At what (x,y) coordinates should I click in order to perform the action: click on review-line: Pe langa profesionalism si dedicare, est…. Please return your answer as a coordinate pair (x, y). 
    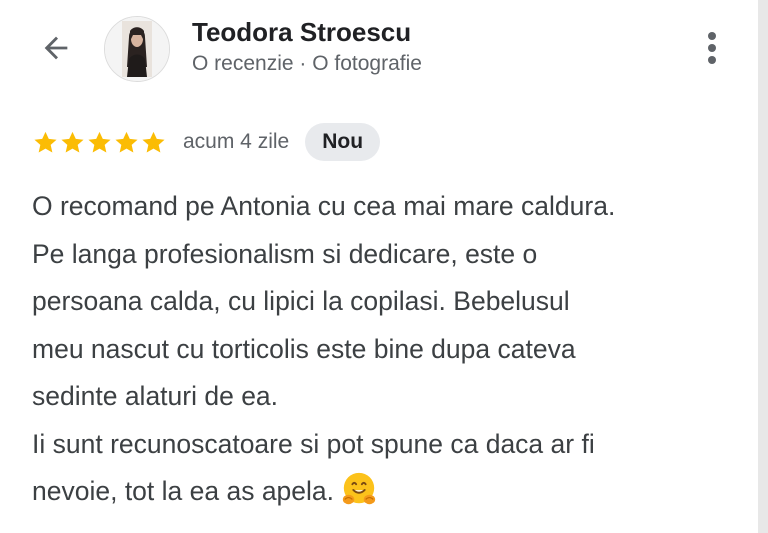
    Looking at the image, I should click on (285, 253).